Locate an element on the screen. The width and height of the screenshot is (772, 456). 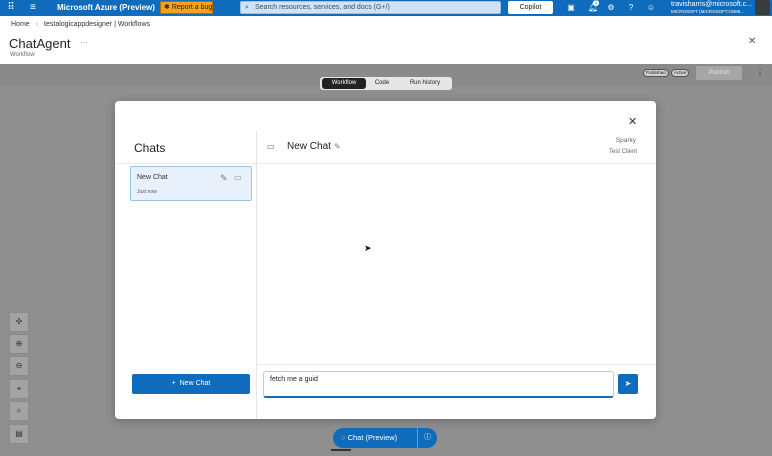
page-title: ChatAgent is located at coordinates (40, 43).